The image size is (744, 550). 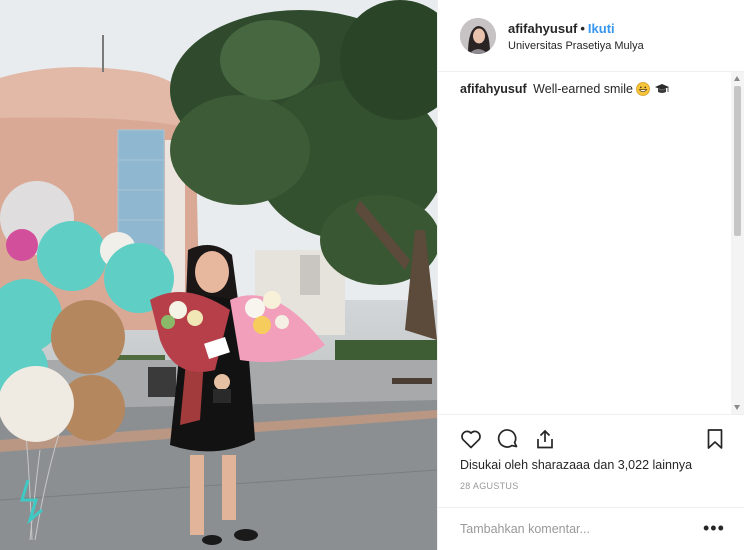 What do you see at coordinates (661, 89) in the screenshot?
I see `graduation-cap-icon` at bounding box center [661, 89].